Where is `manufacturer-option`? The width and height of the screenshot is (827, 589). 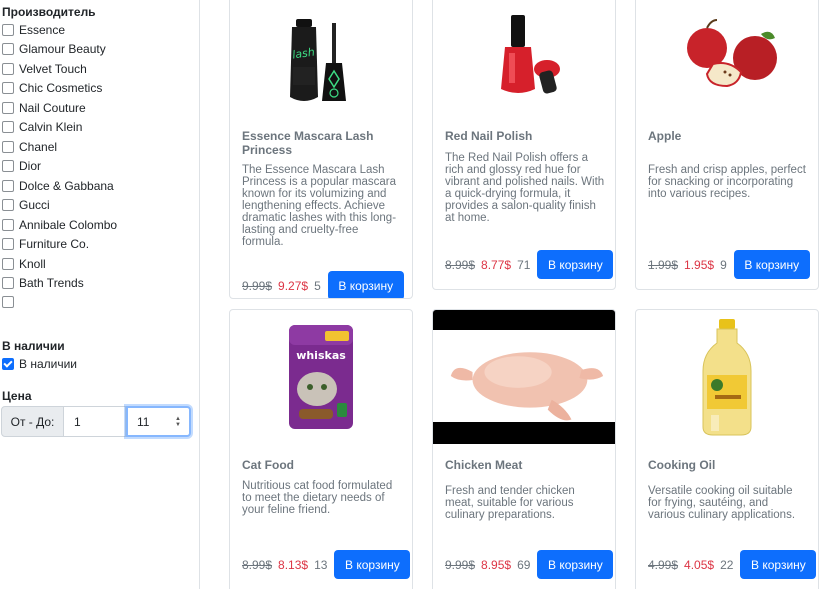 manufacturer-option is located at coordinates (10, 302).